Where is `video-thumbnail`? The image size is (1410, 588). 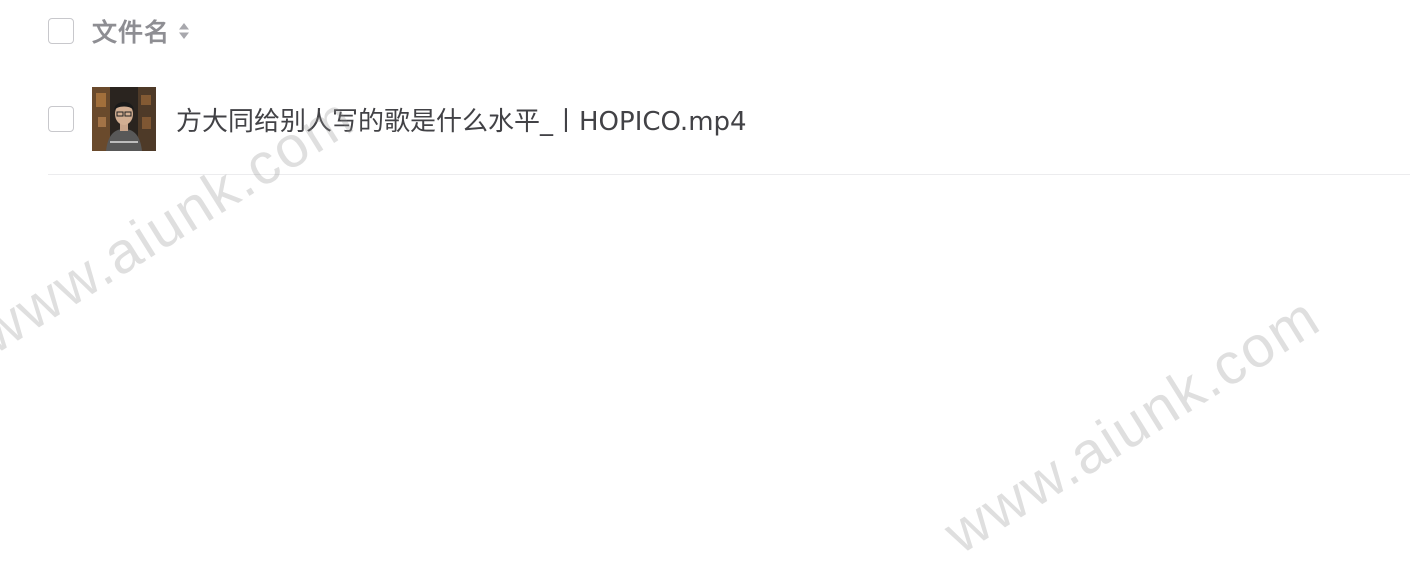
video-thumbnail is located at coordinates (124, 119).